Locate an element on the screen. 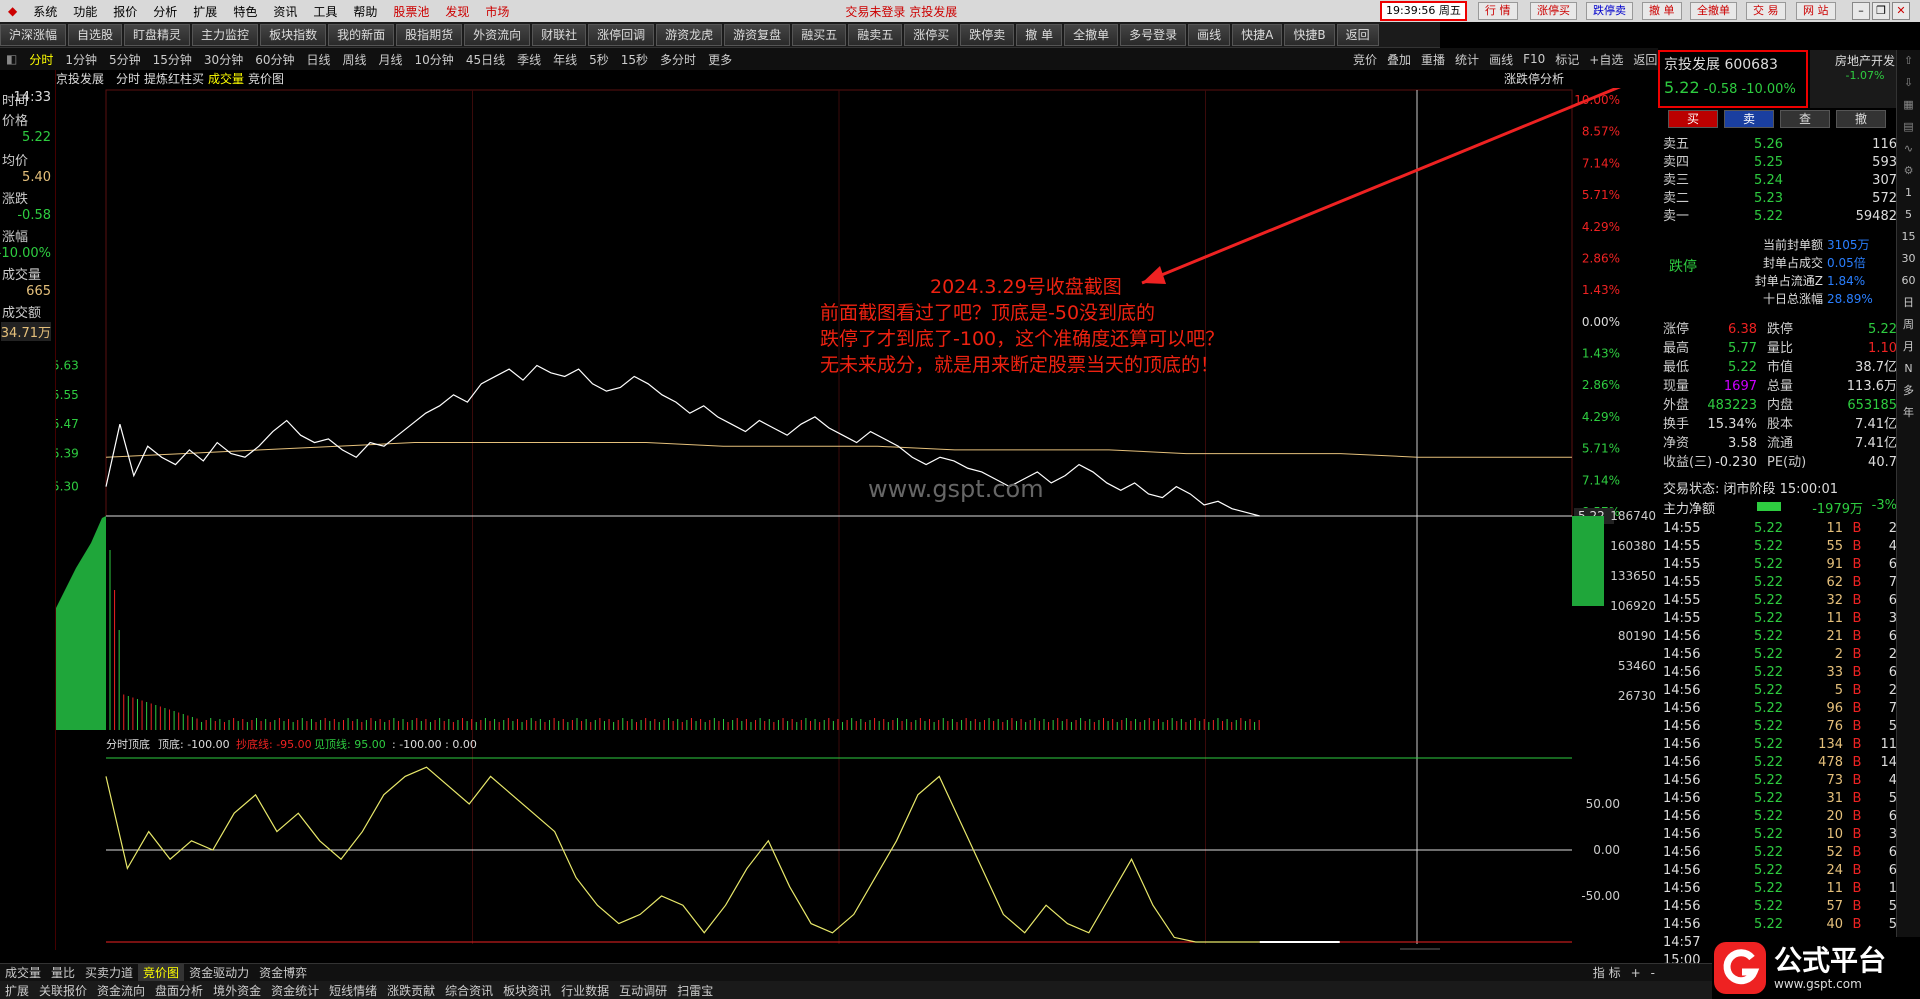  period-tab: 1分钟 is located at coordinates (81, 59).